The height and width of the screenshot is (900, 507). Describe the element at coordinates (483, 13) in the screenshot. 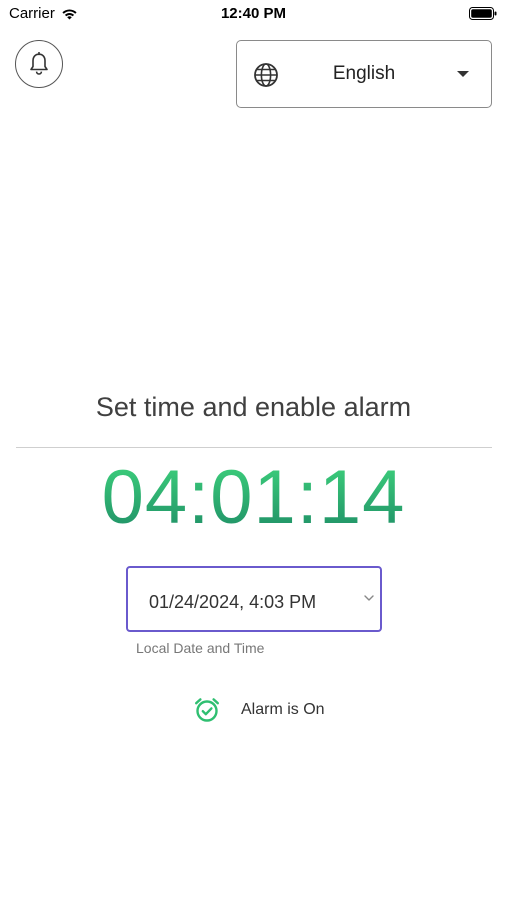

I see `battery-icon` at that location.